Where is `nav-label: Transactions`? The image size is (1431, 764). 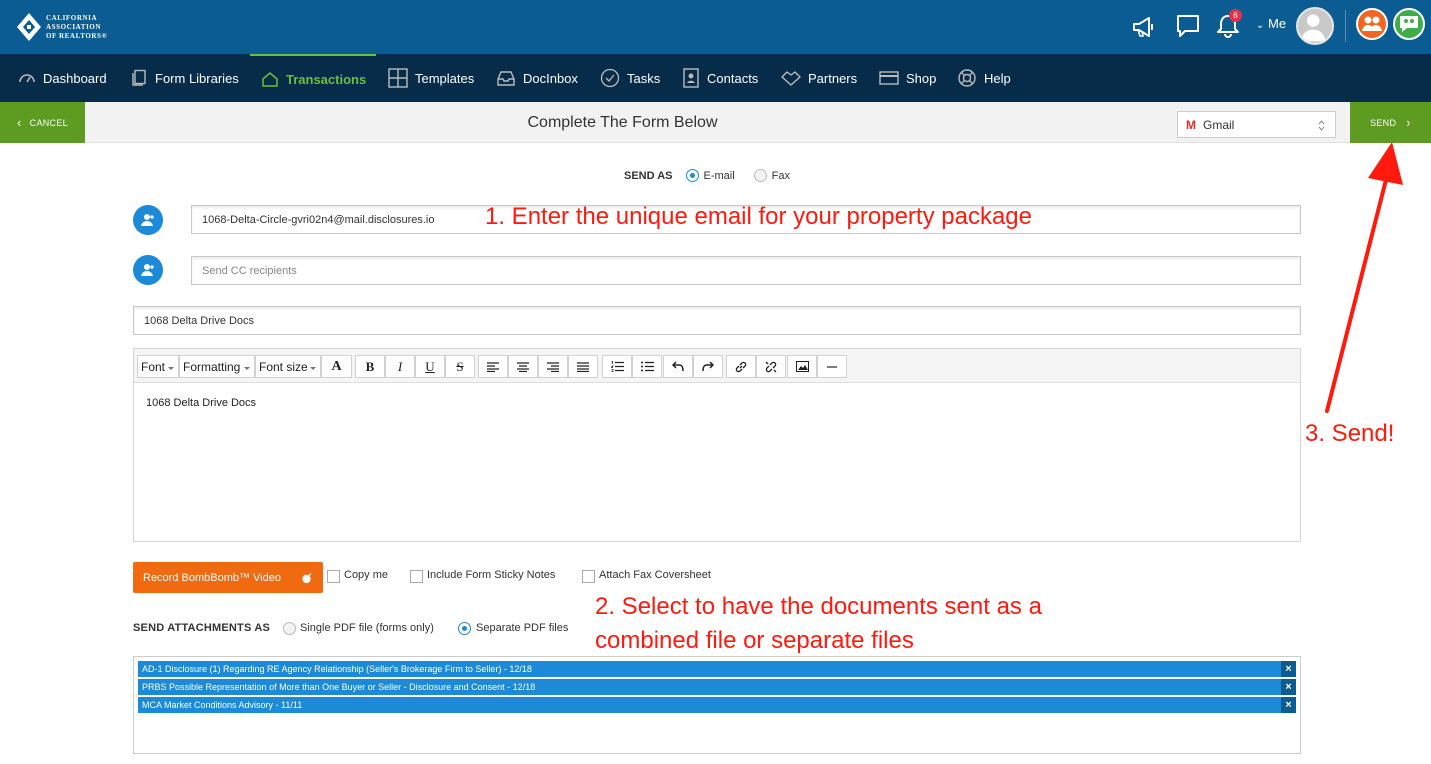 nav-label: Transactions is located at coordinates (326, 79).